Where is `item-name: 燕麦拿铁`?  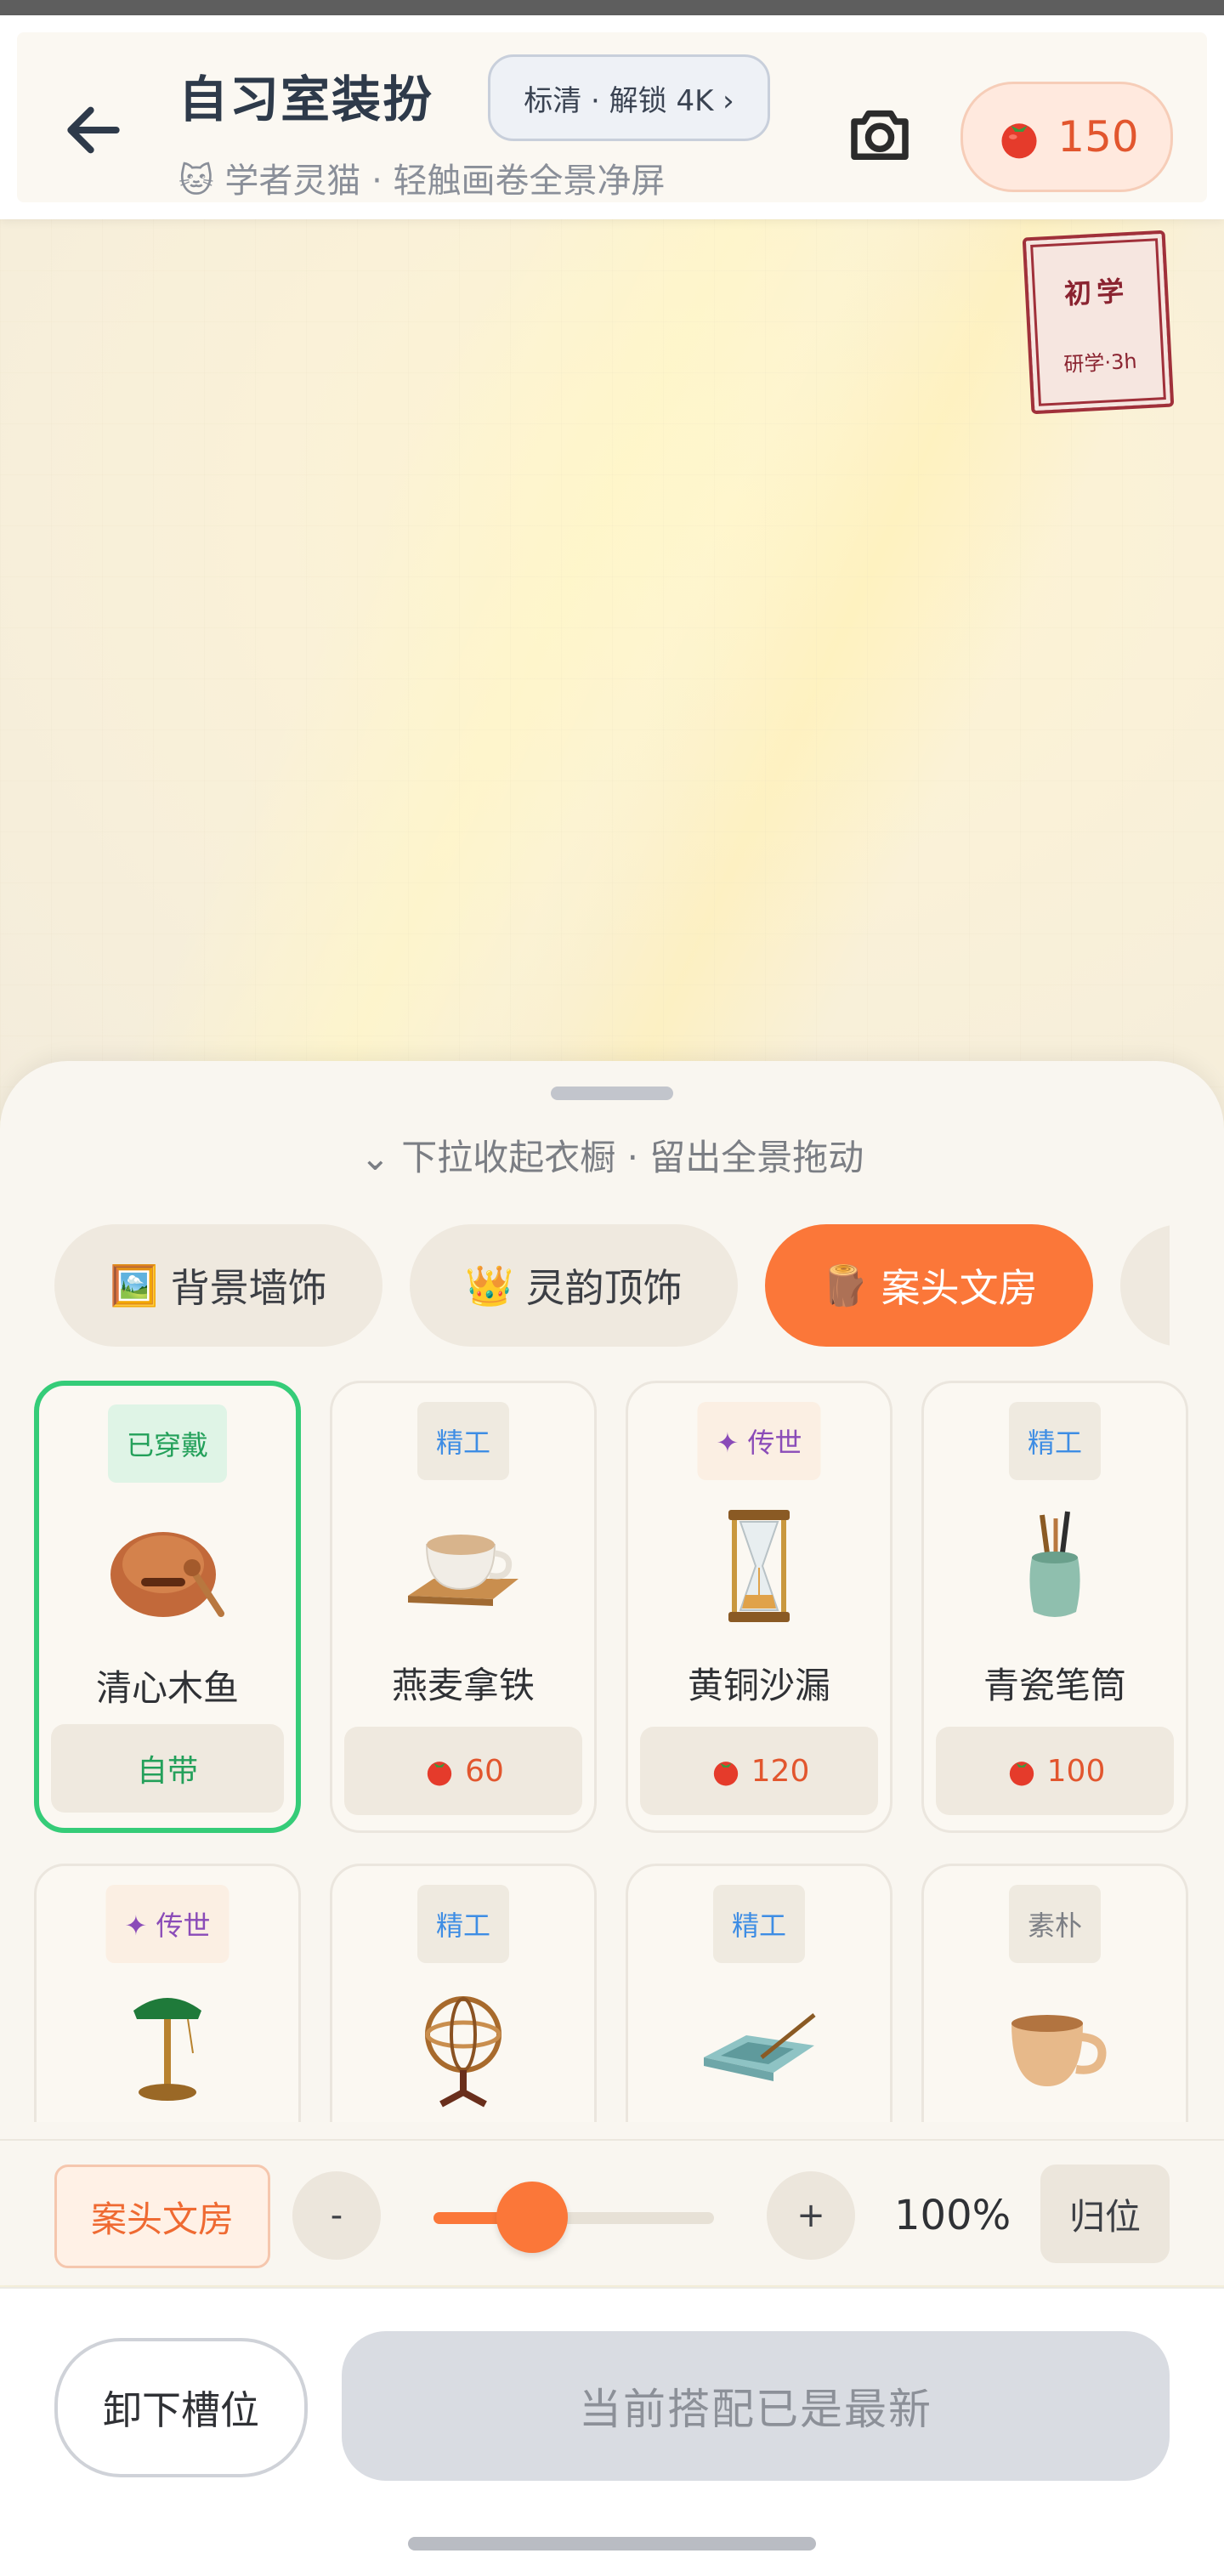 item-name: 燕麦拿铁 is located at coordinates (463, 1686).